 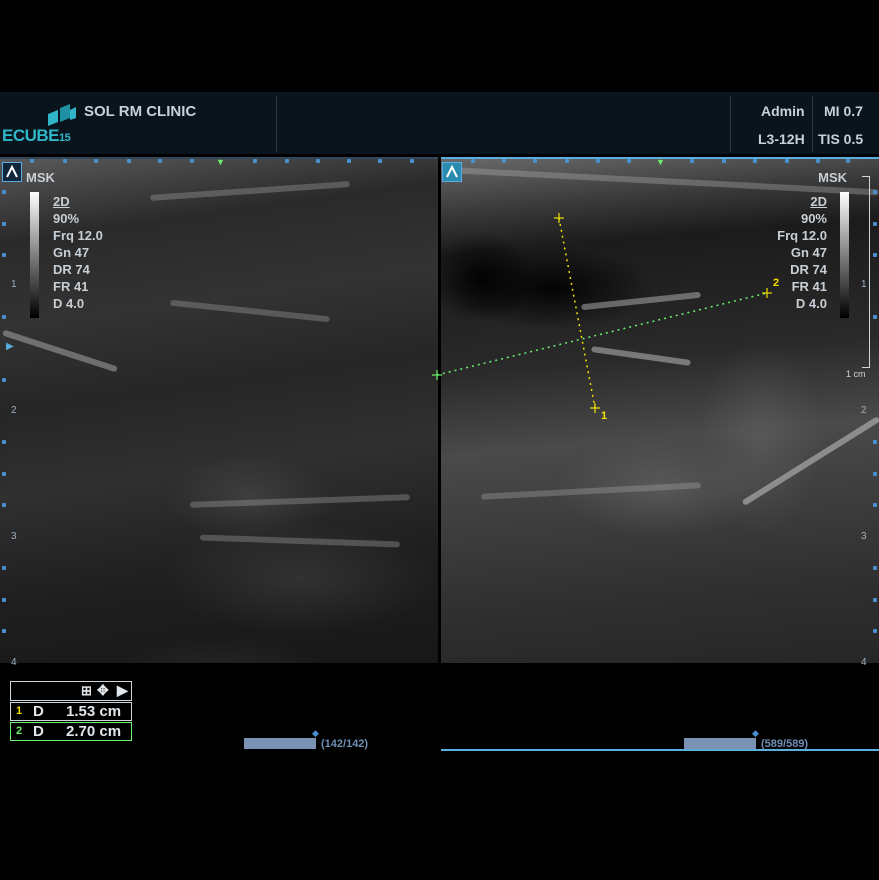 What do you see at coordinates (280, 743) in the screenshot?
I see `cine-bar-left` at bounding box center [280, 743].